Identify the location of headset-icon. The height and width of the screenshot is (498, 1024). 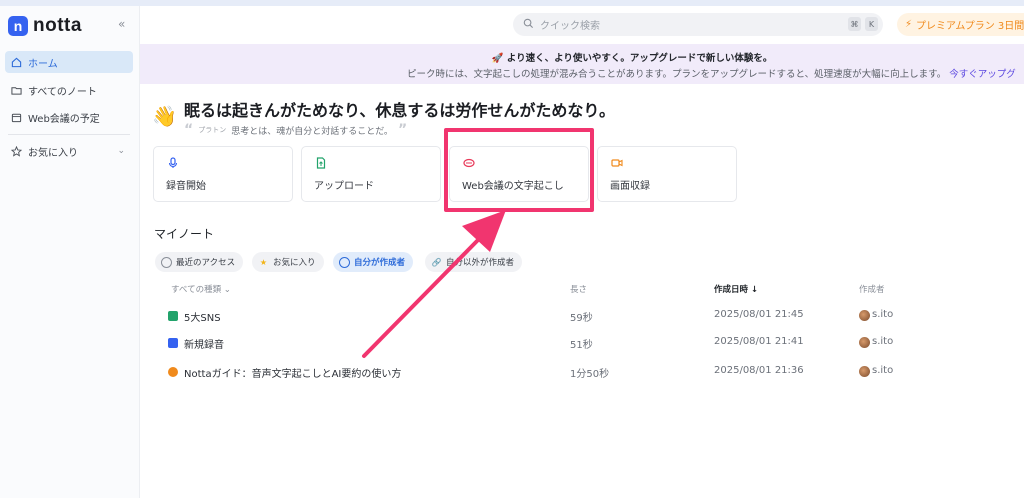
(344, 262).